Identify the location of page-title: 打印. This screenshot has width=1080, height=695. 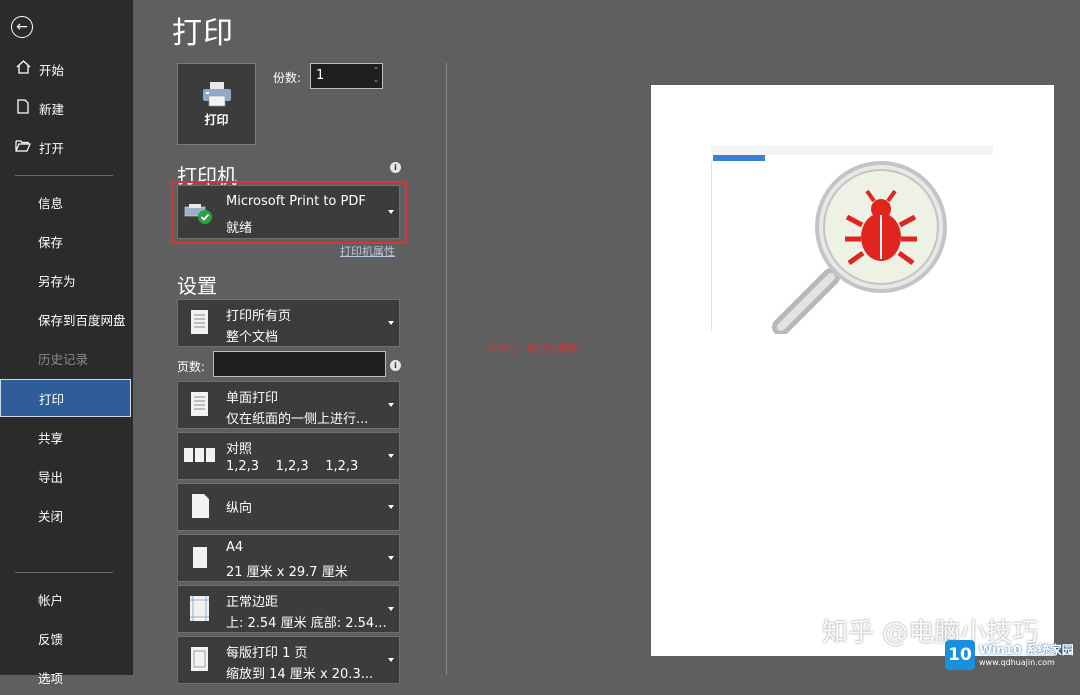
(203, 33).